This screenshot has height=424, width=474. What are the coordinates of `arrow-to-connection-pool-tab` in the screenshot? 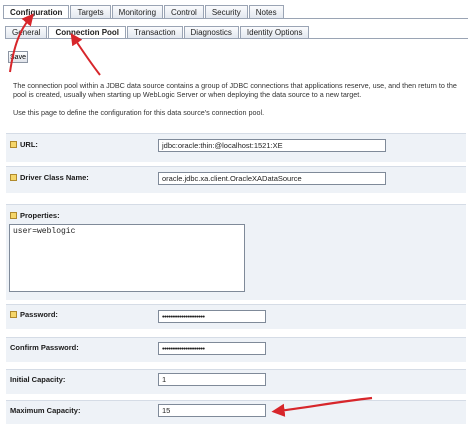 It's located at (85, 54).